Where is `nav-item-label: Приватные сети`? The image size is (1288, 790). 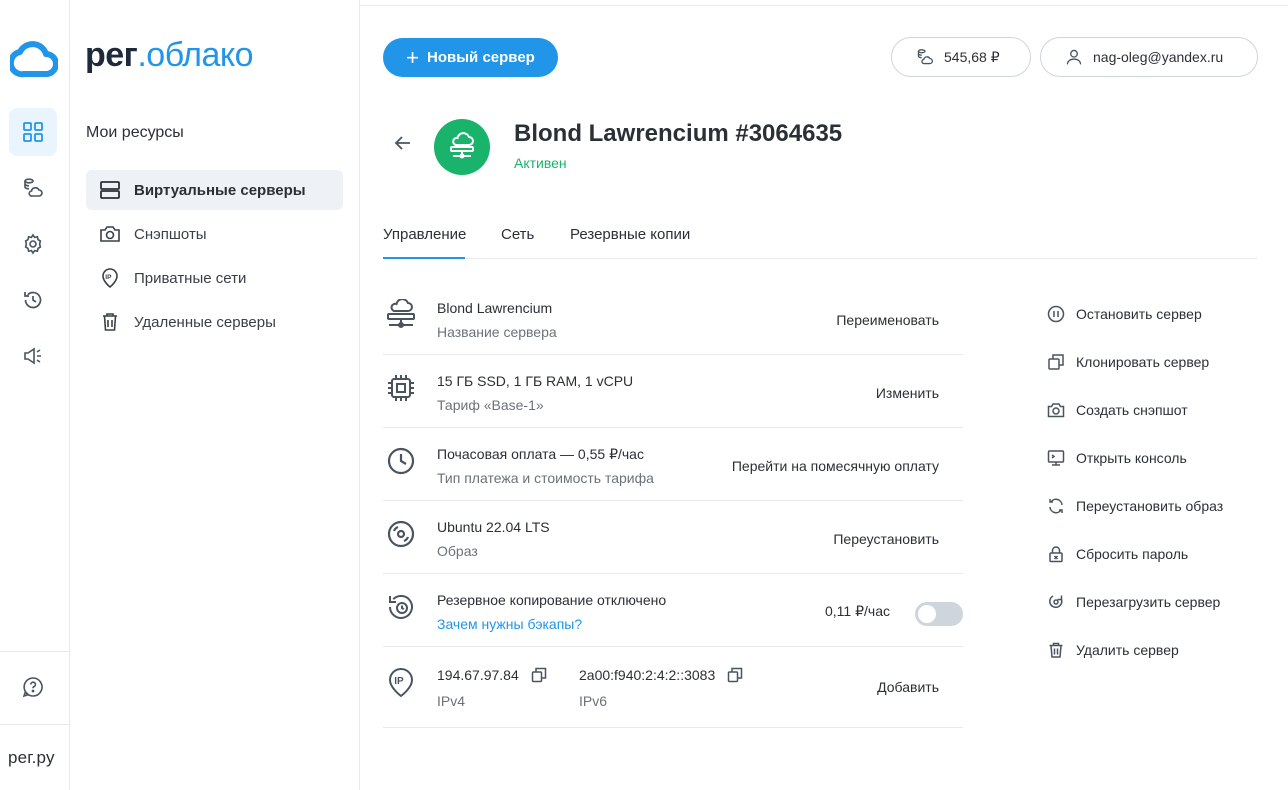
nav-item-label: Приватные сети is located at coordinates (190, 278).